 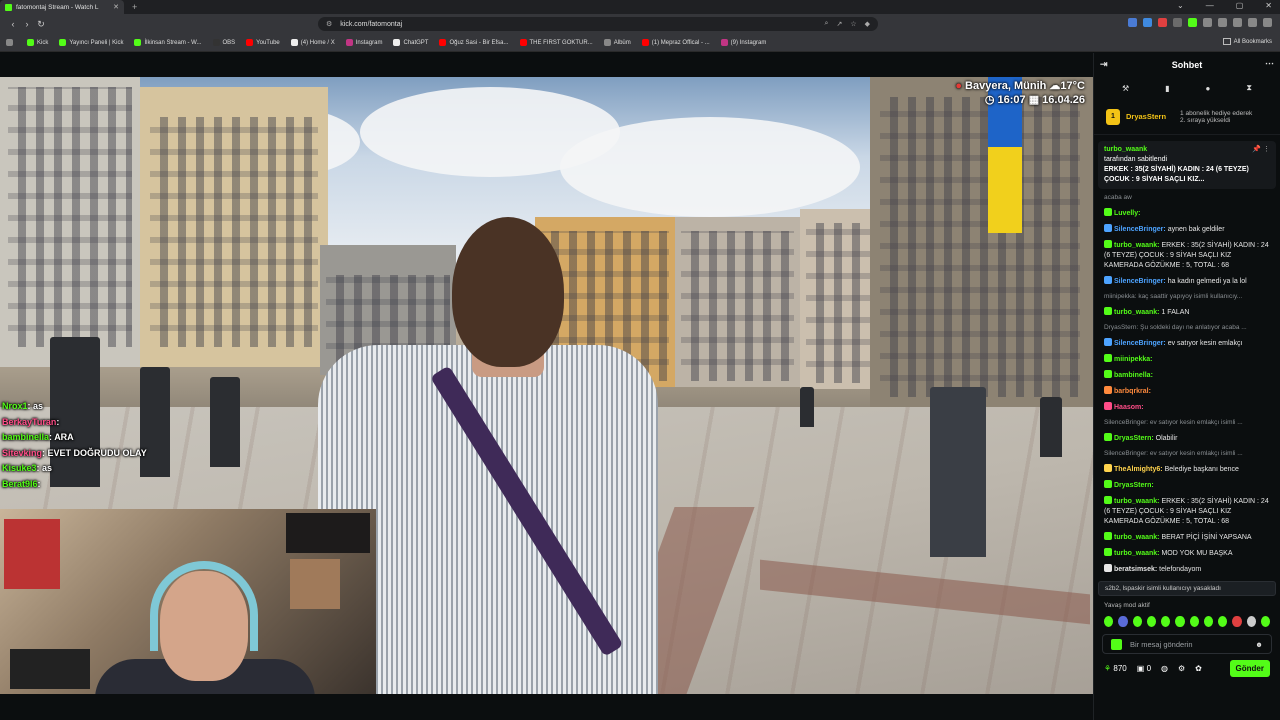 What do you see at coordinates (1267, 22) in the screenshot?
I see `menu-icon` at bounding box center [1267, 22].